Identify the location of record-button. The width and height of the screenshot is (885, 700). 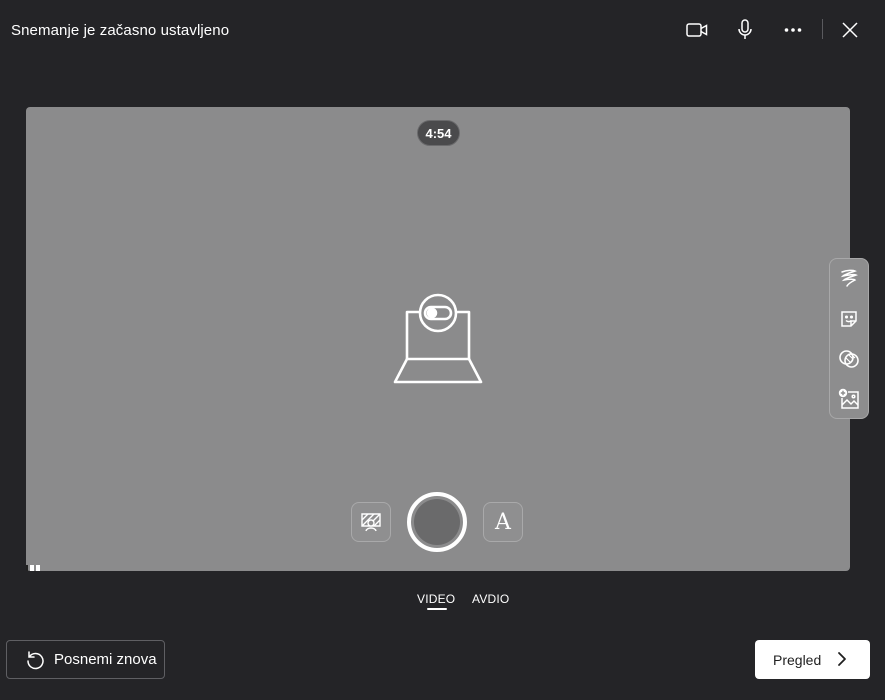
(437, 522).